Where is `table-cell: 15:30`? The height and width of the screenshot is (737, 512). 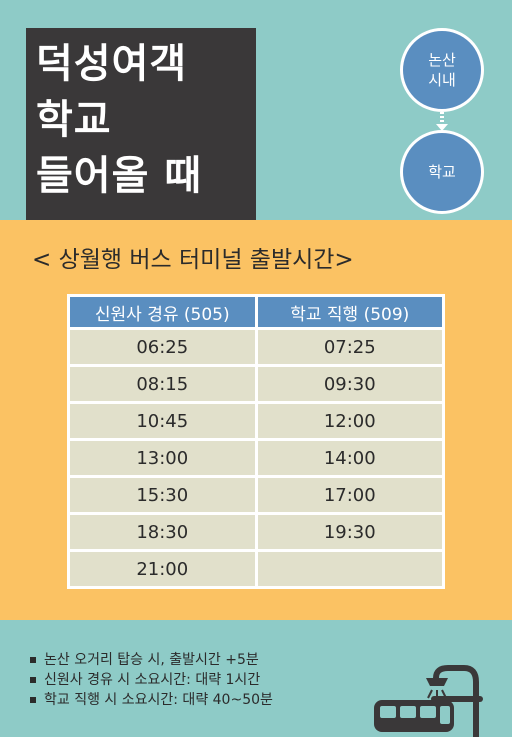 table-cell: 15:30 is located at coordinates (162, 495).